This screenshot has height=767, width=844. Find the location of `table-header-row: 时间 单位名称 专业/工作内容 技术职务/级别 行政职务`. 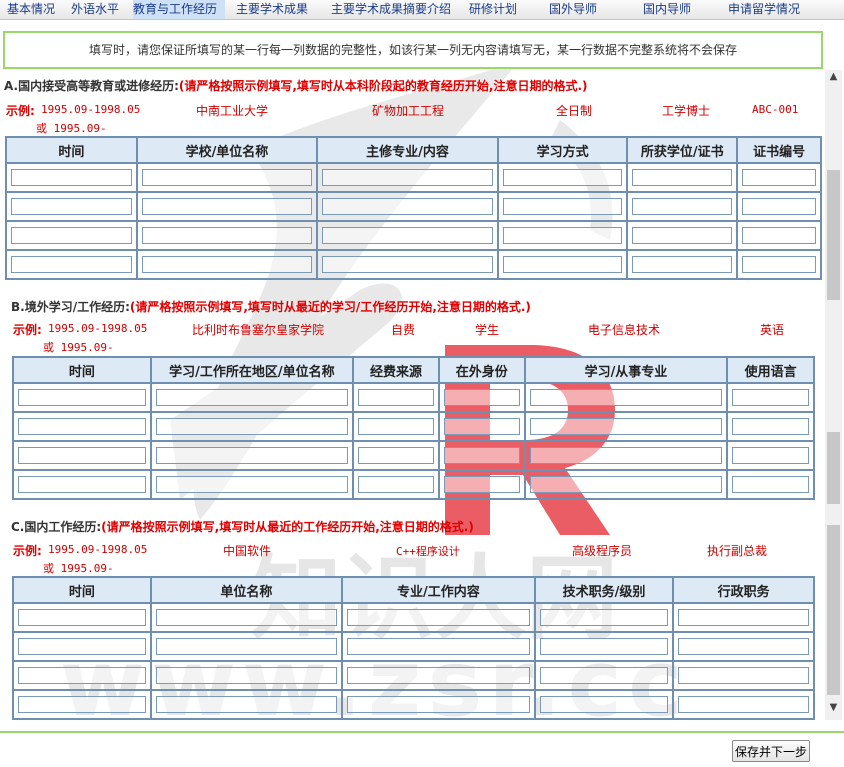

table-header-row: 时间 单位名称 专业/工作内容 技术职务/级别 行政职务 is located at coordinates (413, 590).